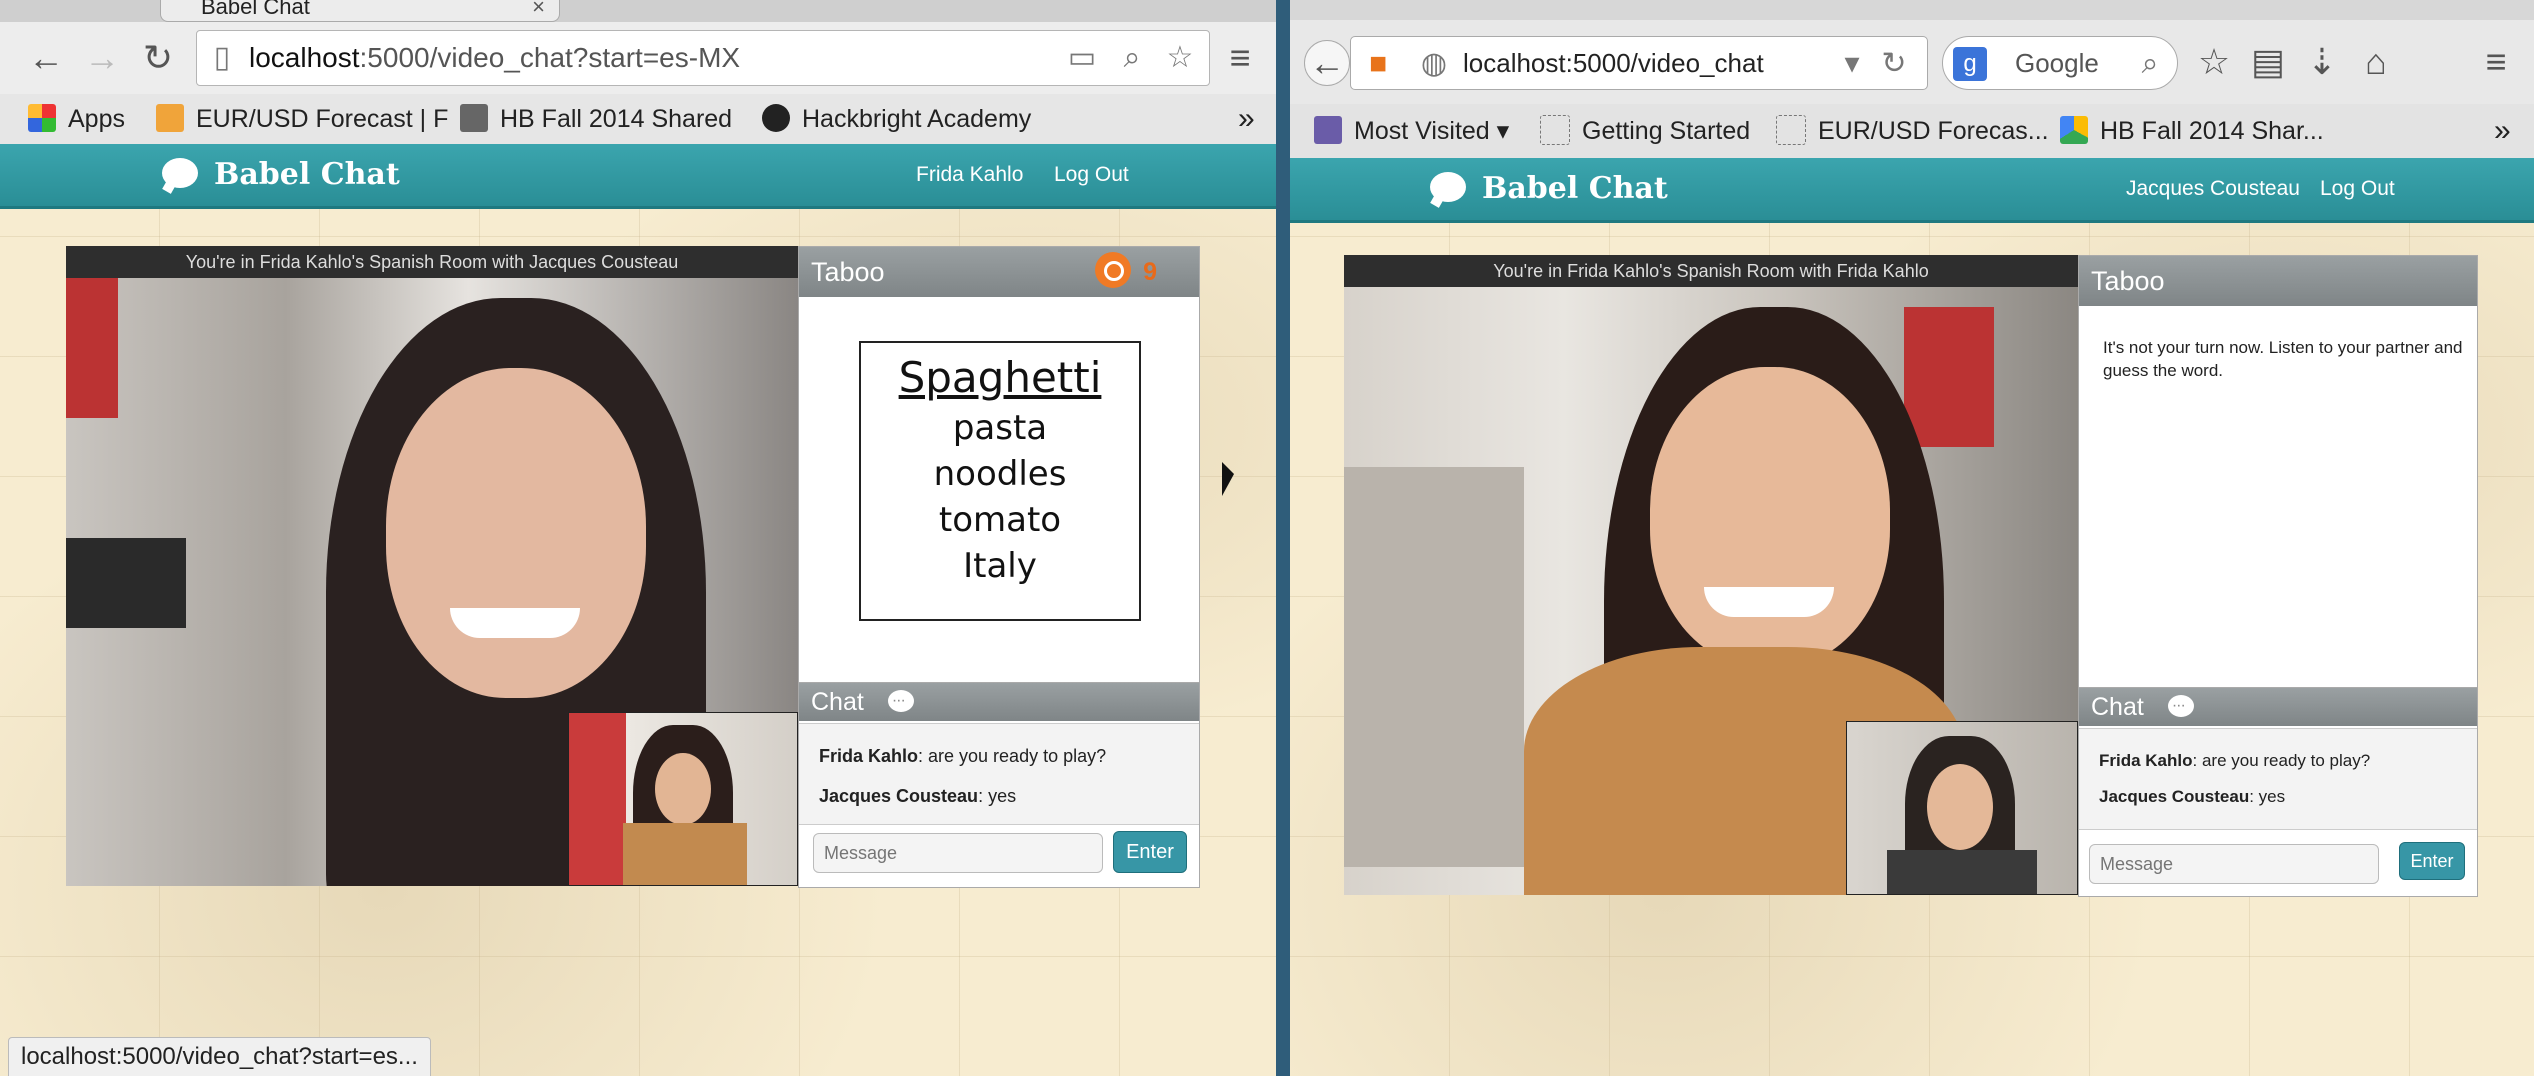 The width and height of the screenshot is (2534, 1076). I want to click on taboo-title: Taboo, so click(2128, 281).